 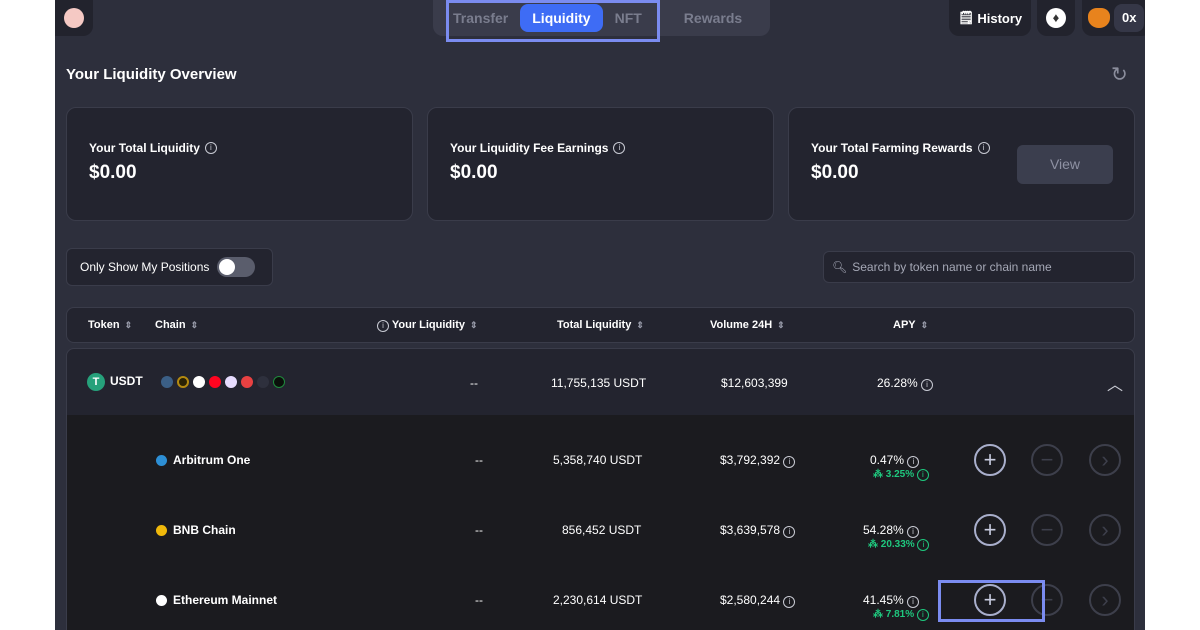 What do you see at coordinates (1065, 164) in the screenshot?
I see `view-button: View` at bounding box center [1065, 164].